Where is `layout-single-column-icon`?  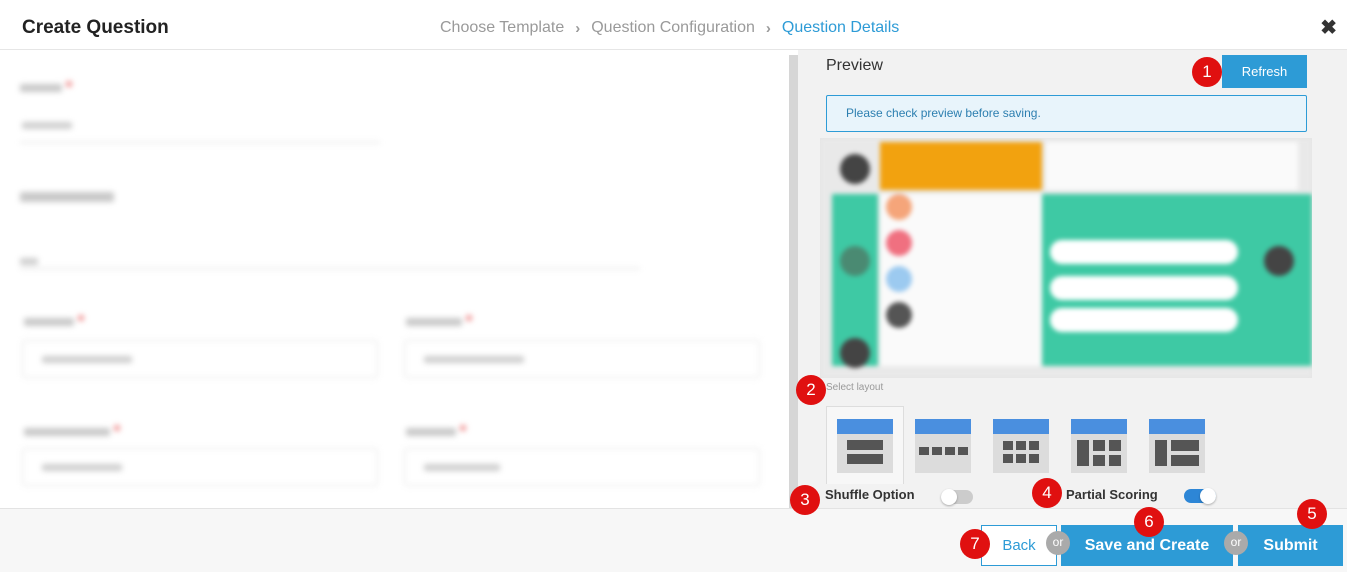 layout-single-column-icon is located at coordinates (865, 446).